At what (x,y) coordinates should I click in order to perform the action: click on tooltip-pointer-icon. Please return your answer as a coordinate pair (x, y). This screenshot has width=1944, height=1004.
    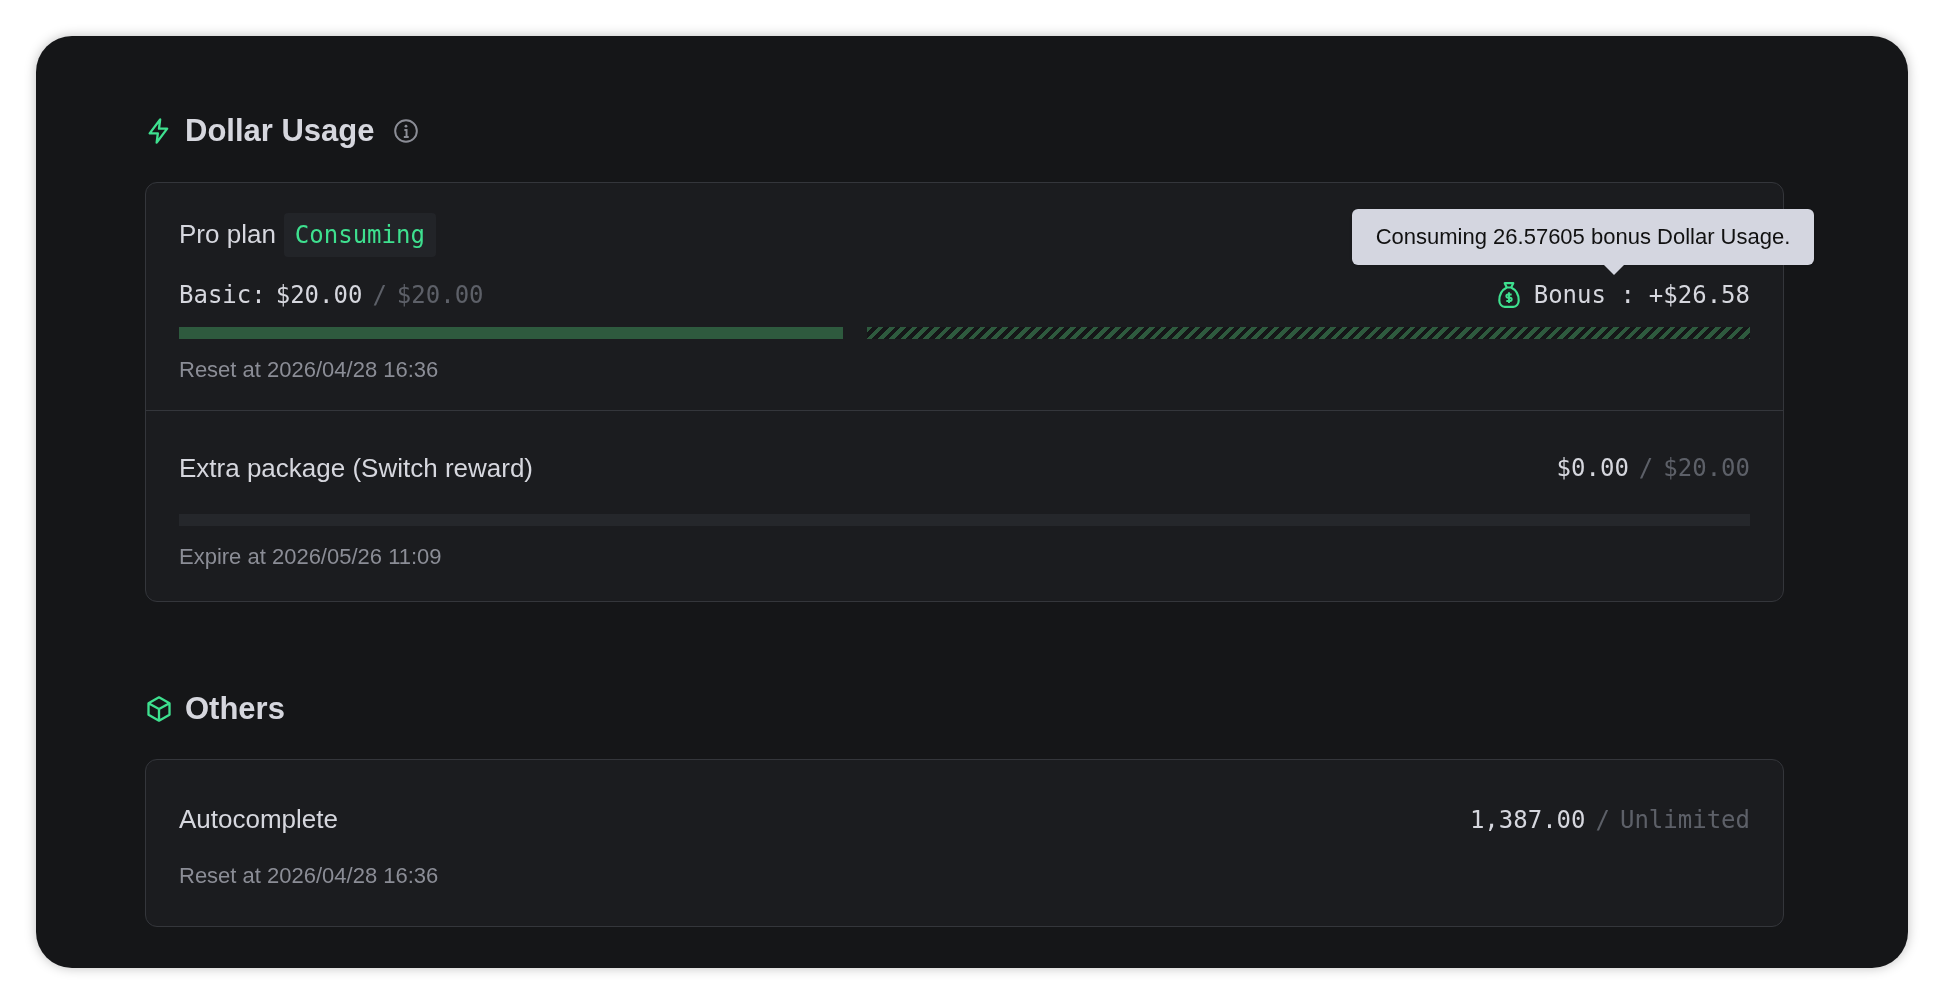
    Looking at the image, I should click on (1613, 269).